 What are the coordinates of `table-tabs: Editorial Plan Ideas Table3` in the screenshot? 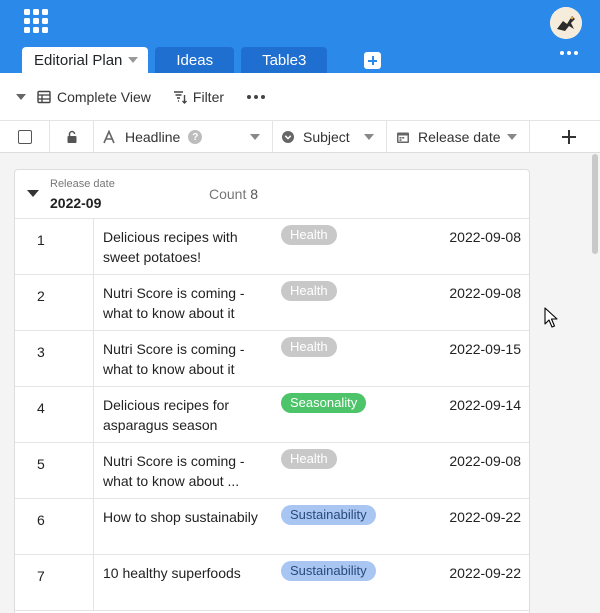 It's located at (202, 60).